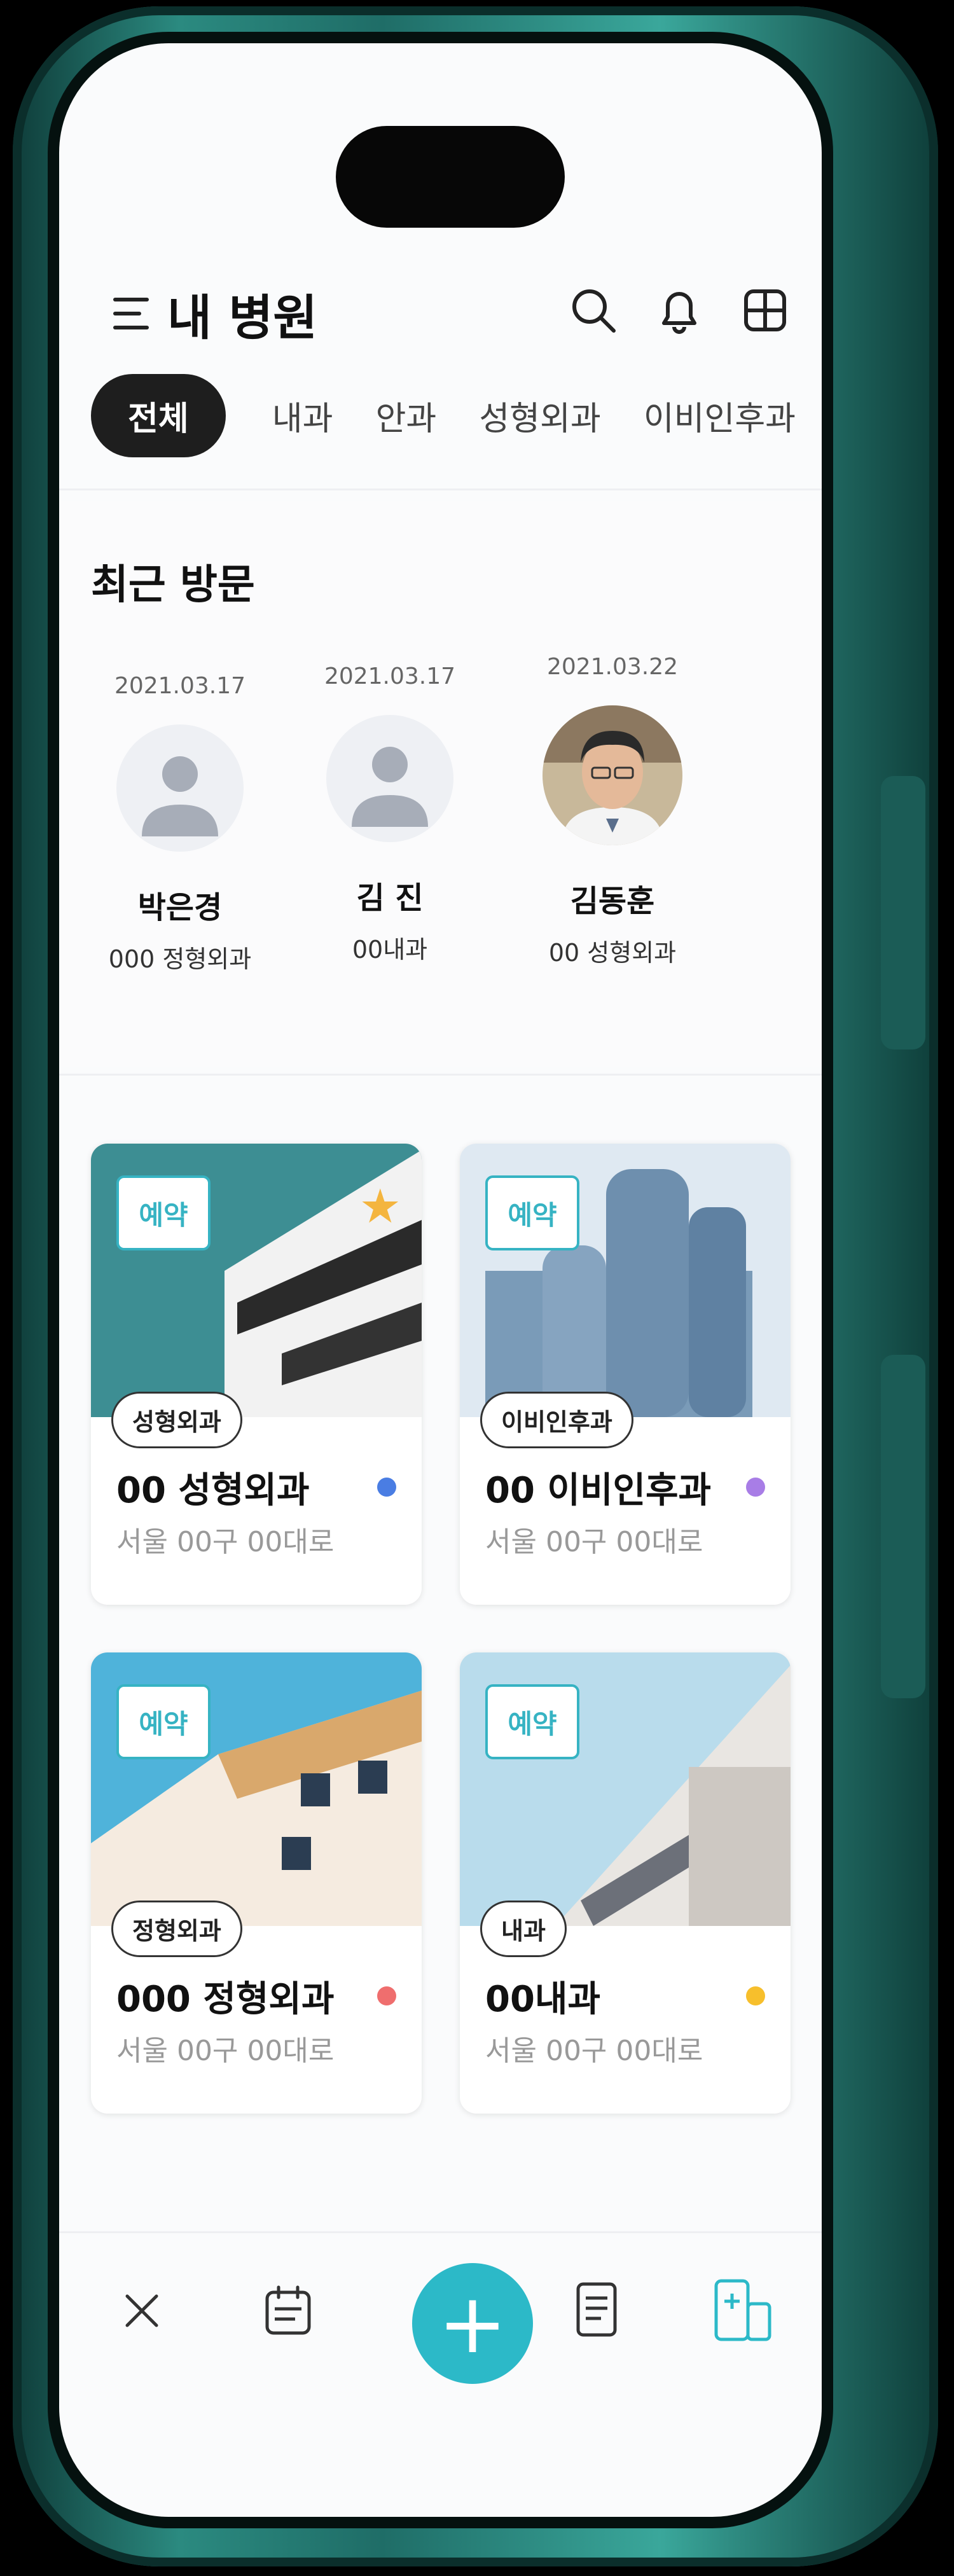 The width and height of the screenshot is (954, 2576). Describe the element at coordinates (390, 898) in the screenshot. I see `doctor-name: 김 진` at that location.